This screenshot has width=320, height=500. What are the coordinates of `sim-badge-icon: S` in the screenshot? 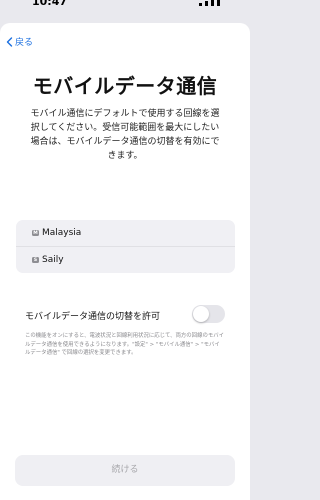 It's located at (35, 260).